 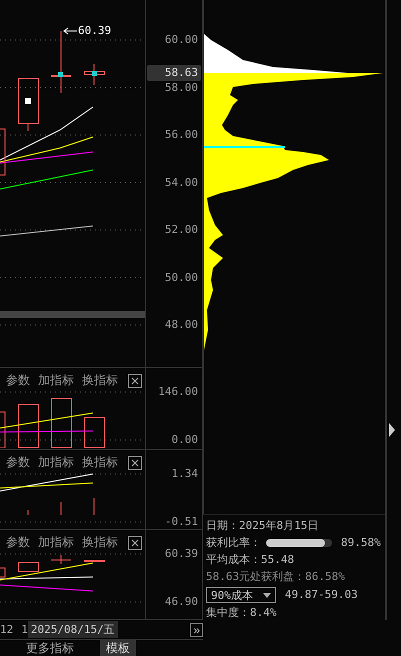 I want to click on price-axis-label: 48.00, so click(x=181, y=325).